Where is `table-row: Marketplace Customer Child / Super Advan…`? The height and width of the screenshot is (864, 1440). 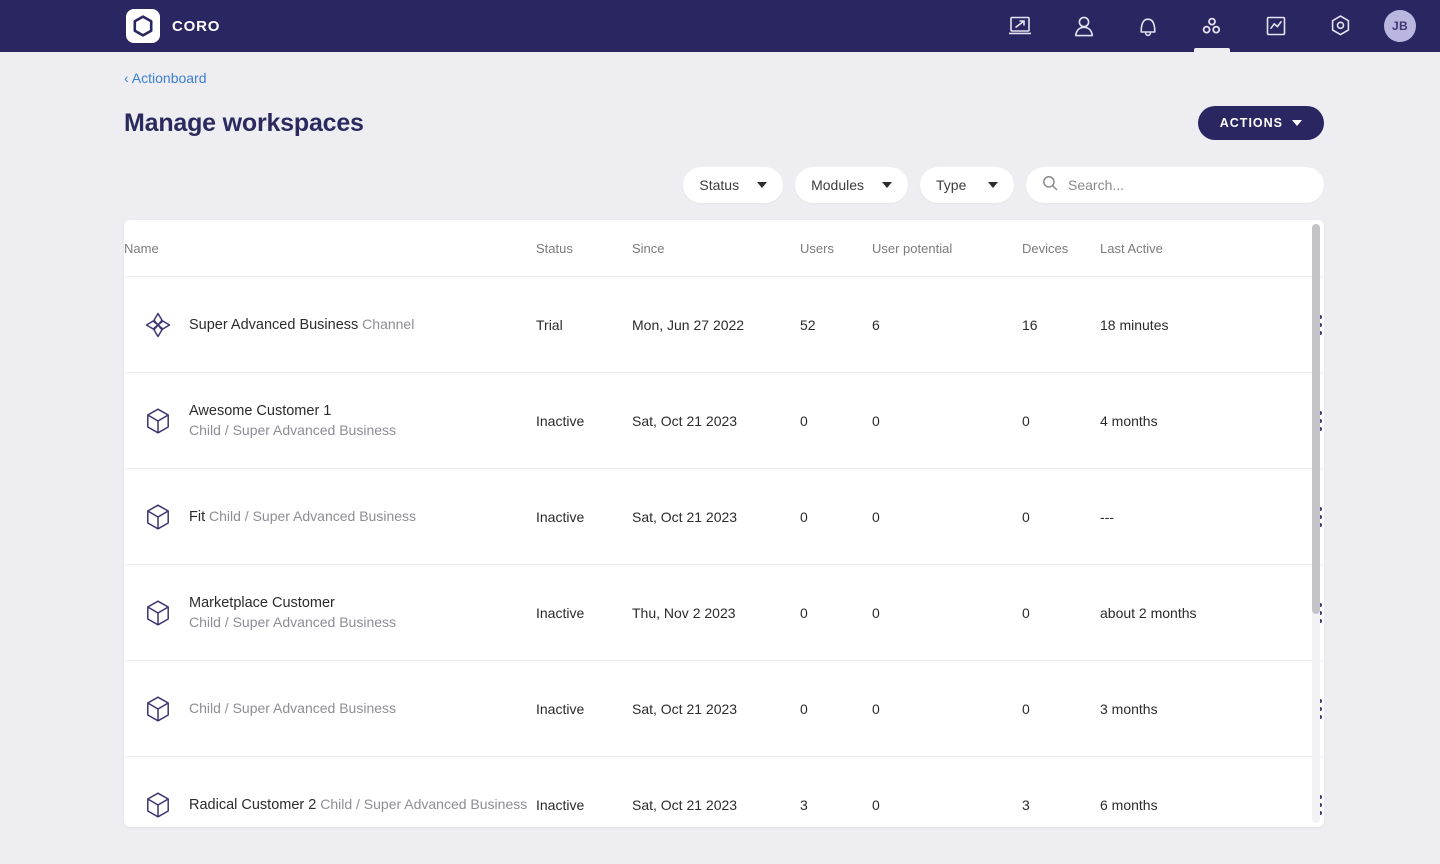 table-row: Marketplace Customer Child / Super Advan… is located at coordinates (724, 612).